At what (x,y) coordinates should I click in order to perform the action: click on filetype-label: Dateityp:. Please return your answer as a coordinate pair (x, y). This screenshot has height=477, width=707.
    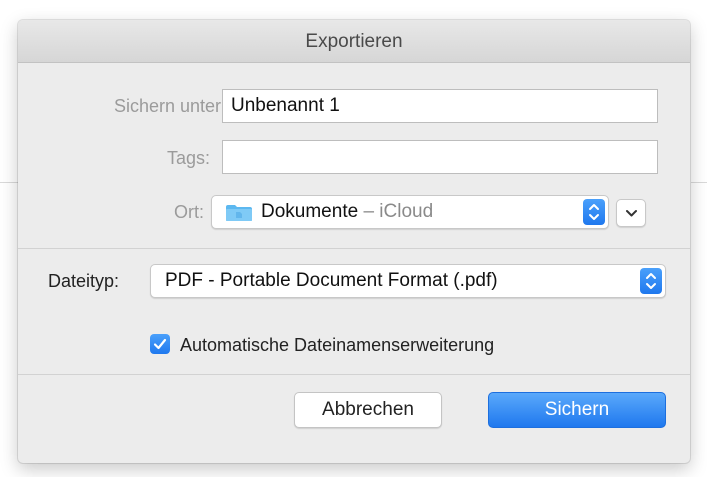
    Looking at the image, I should click on (84, 281).